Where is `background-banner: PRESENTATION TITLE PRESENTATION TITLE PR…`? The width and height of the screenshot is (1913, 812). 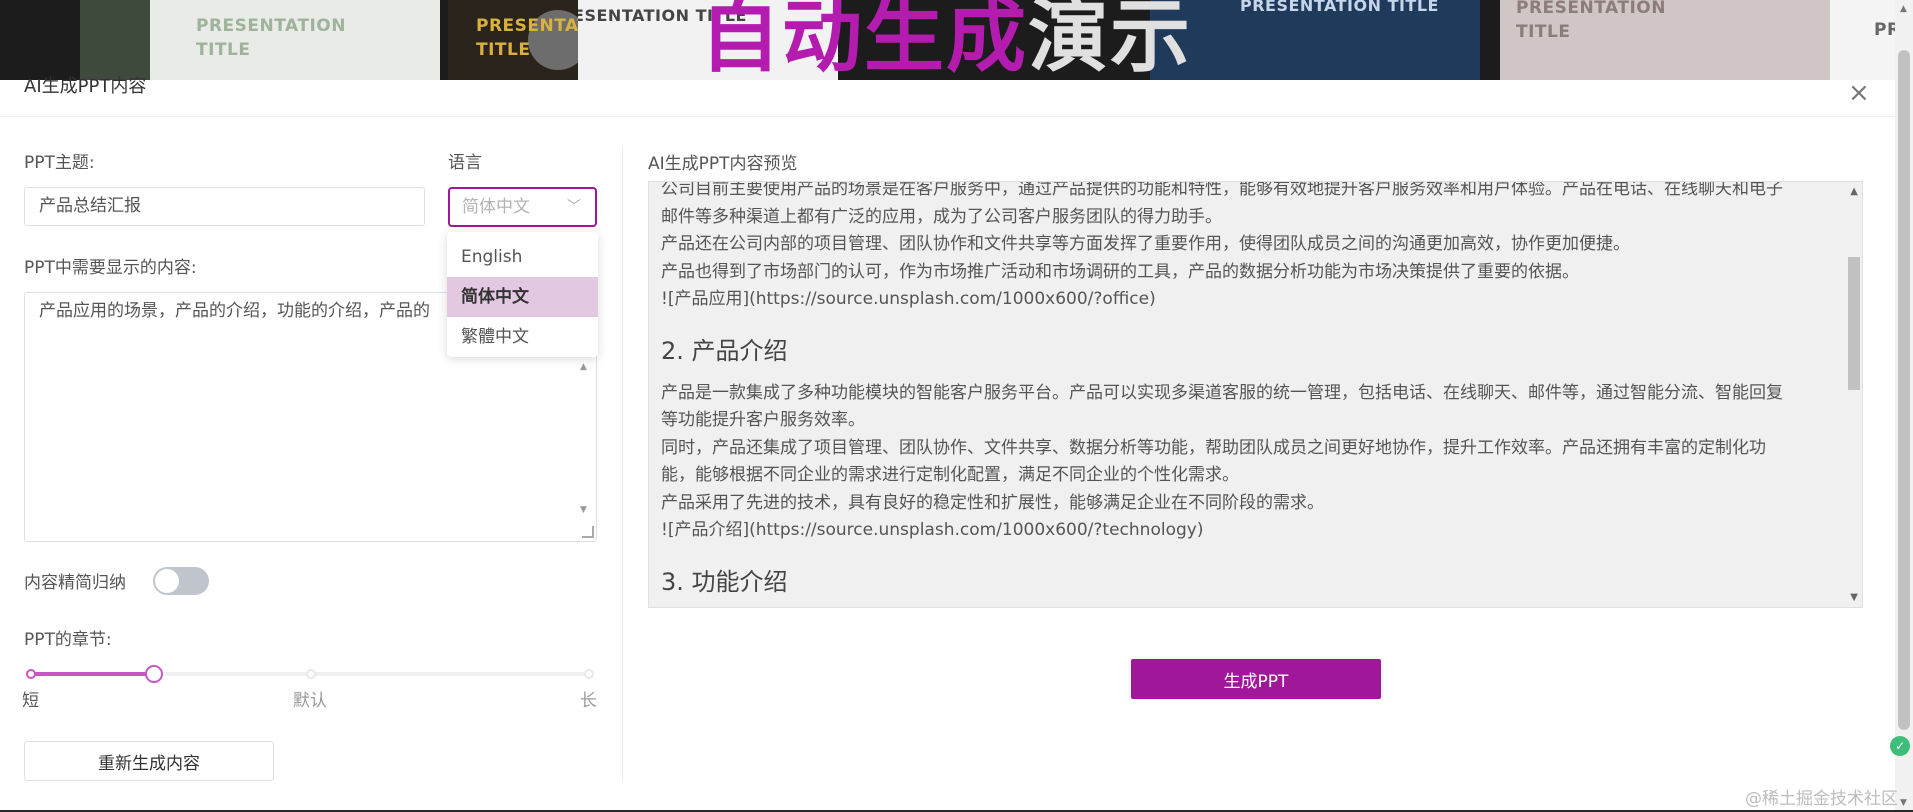 background-banner: PRESENTATION TITLE PRESENTATION TITLE PR… is located at coordinates (956, 40).